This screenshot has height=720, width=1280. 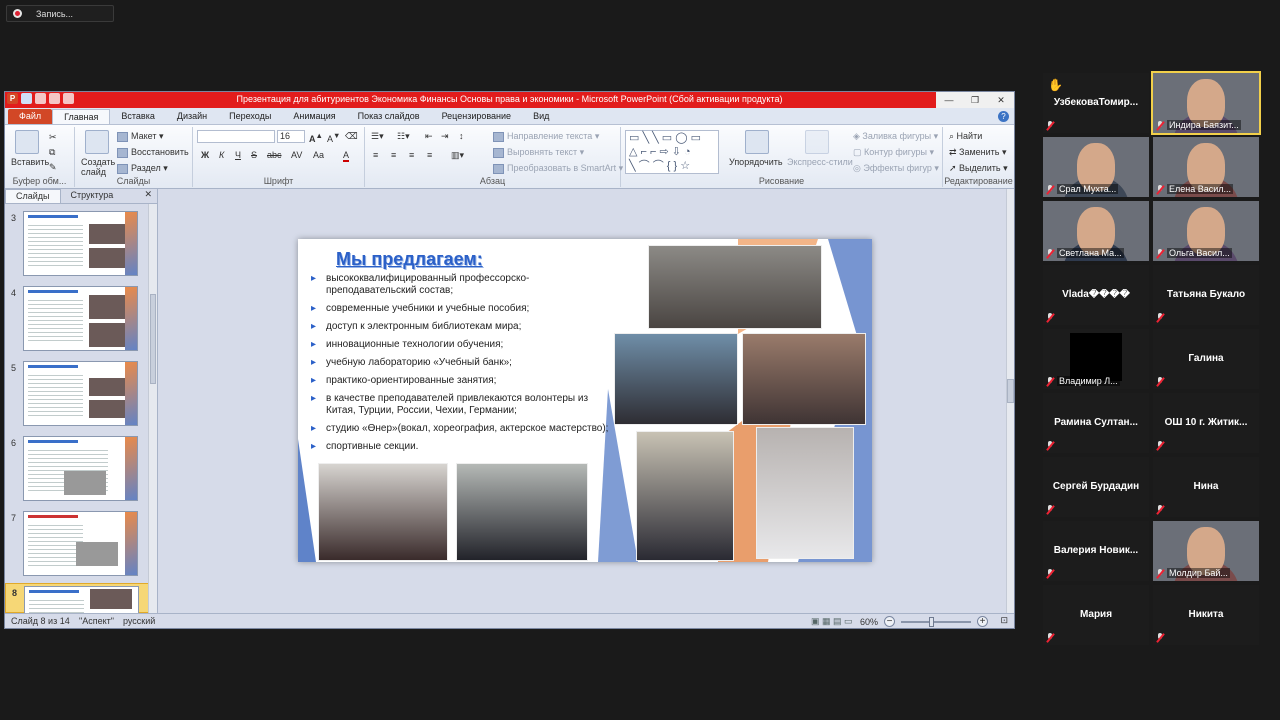 What do you see at coordinates (152, 408) in the screenshot?
I see `slides-pane-scrollbar` at bounding box center [152, 408].